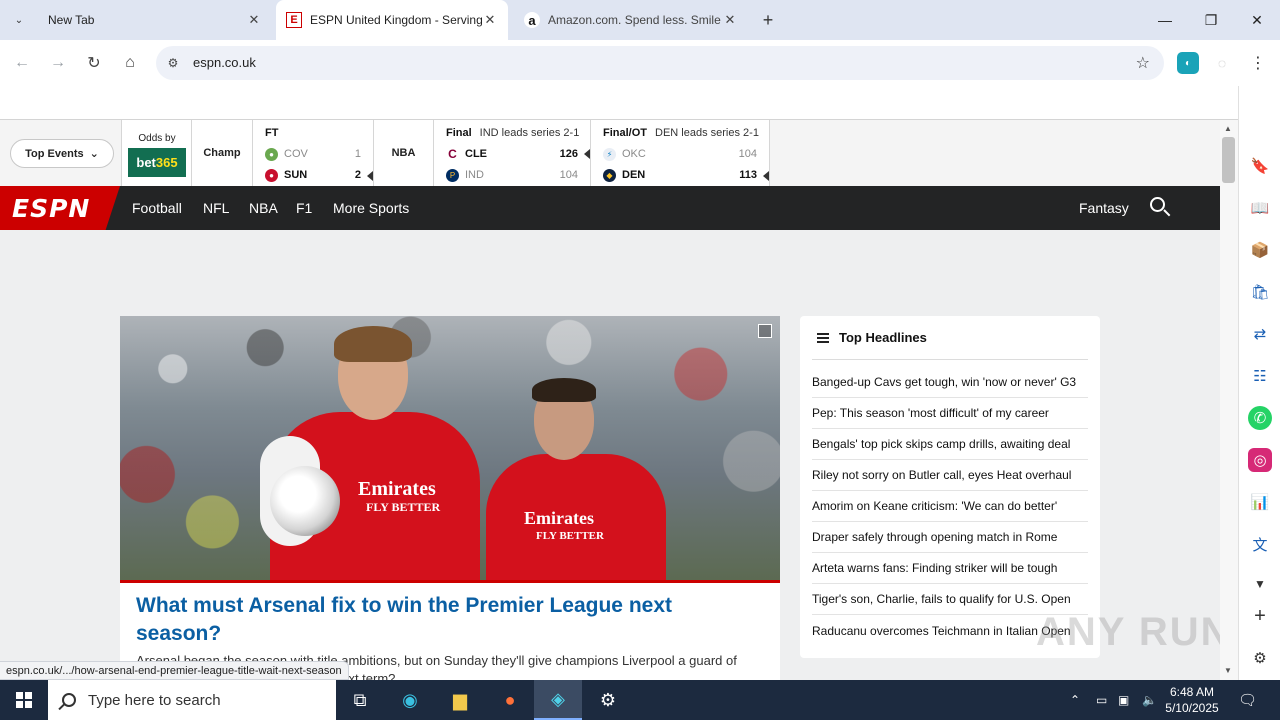 This screenshot has width=1280, height=720. Describe the element at coordinates (1260, 250) in the screenshot. I see `package-box-icon: 📦` at that location.